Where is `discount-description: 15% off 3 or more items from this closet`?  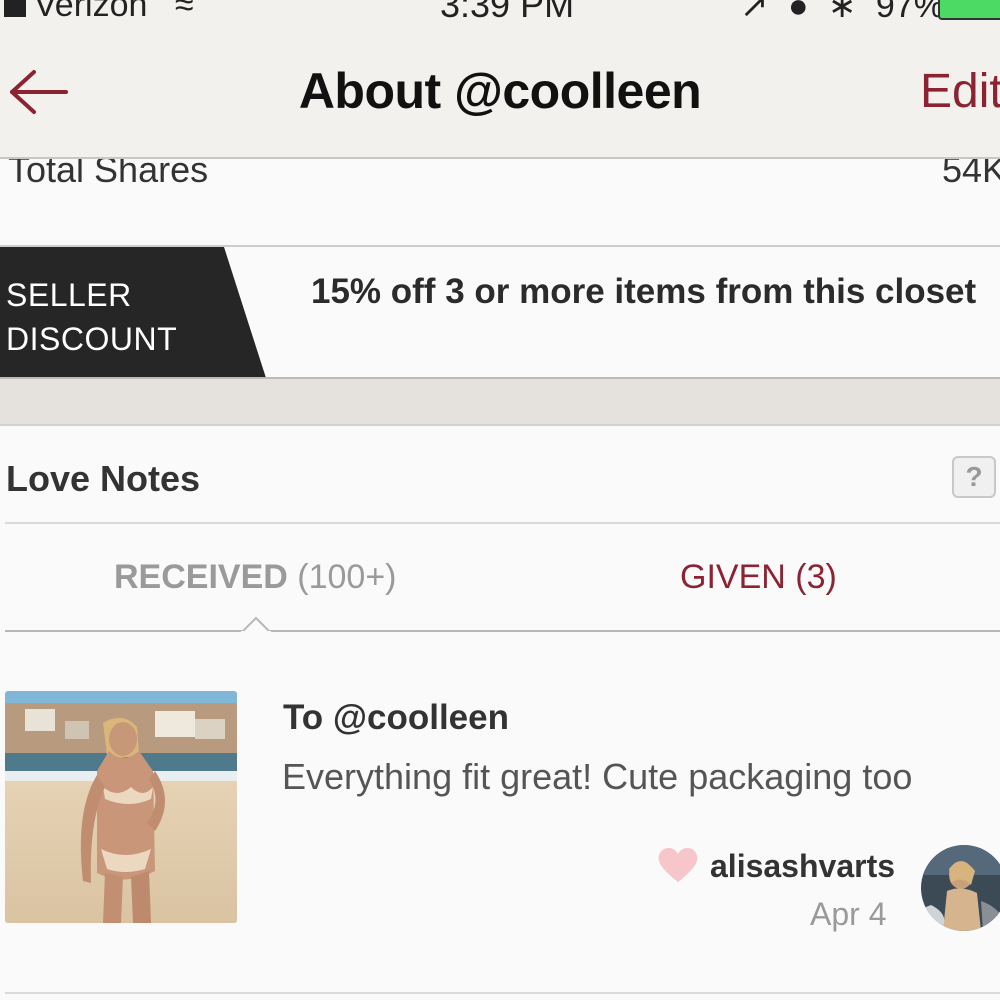 discount-description: 15% off 3 or more items from this closet is located at coordinates (644, 291).